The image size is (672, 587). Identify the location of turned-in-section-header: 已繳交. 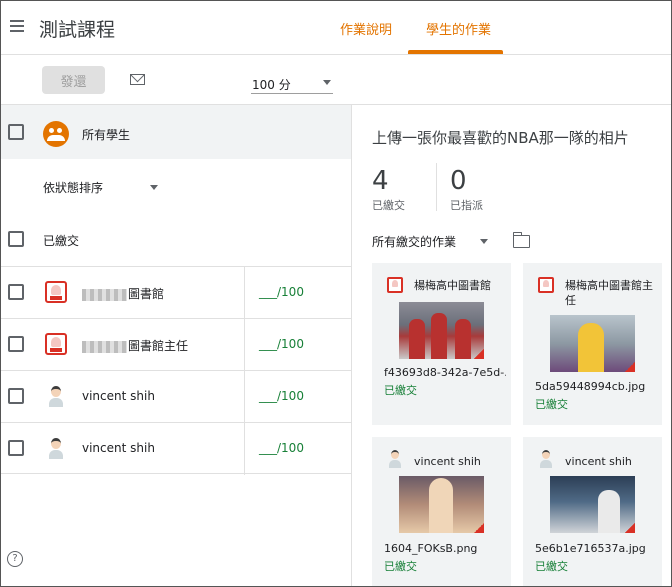
(176, 239).